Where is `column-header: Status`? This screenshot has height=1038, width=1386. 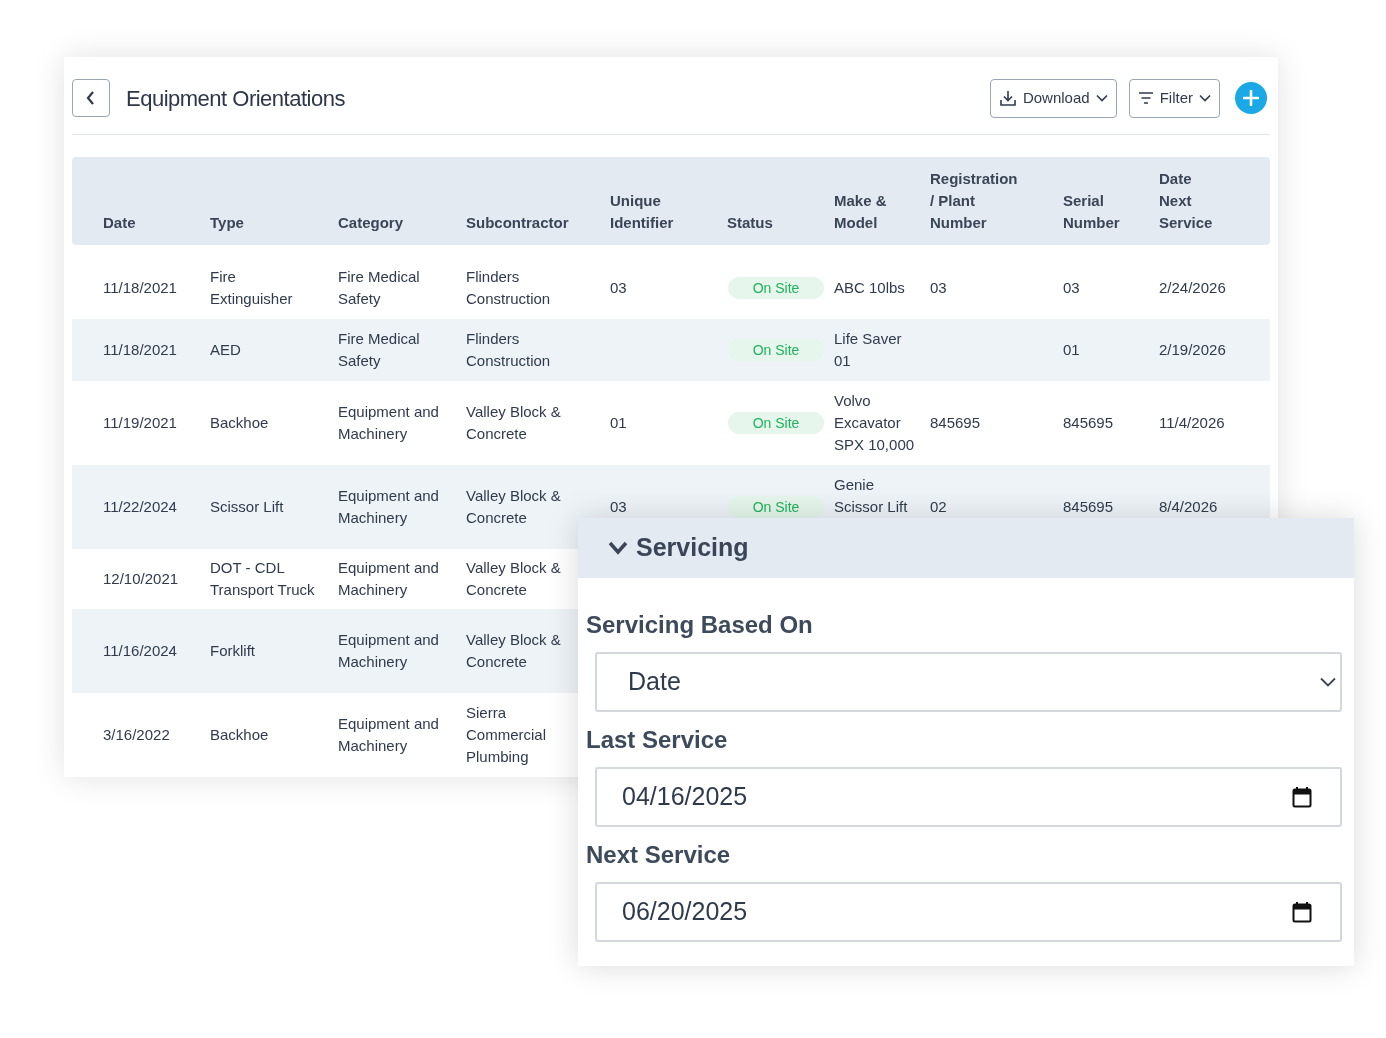
column-header: Status is located at coordinates (750, 223).